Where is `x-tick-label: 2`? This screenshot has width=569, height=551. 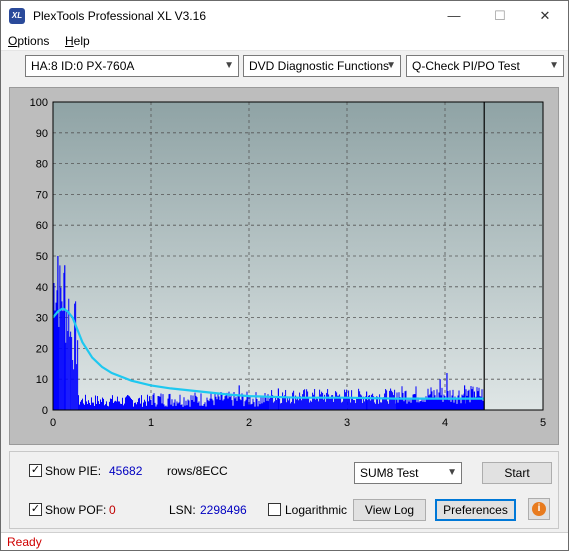
x-tick-label: 2 is located at coordinates (249, 423).